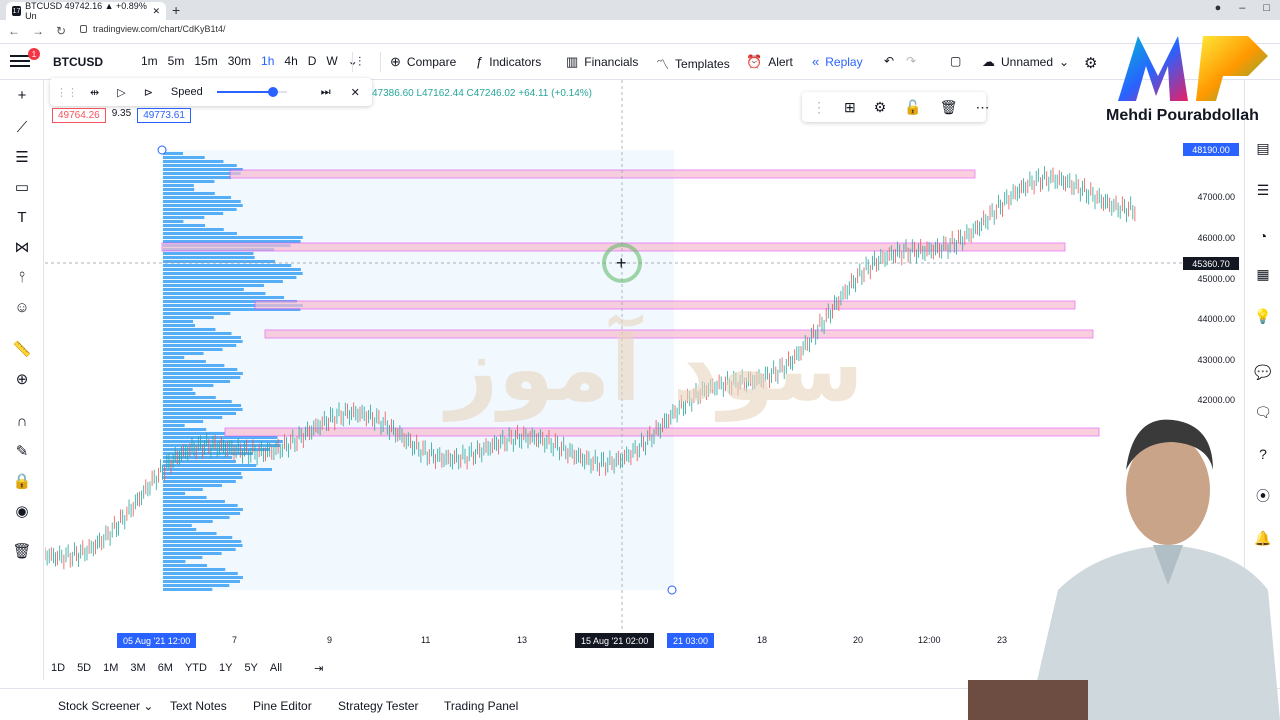  What do you see at coordinates (22, 96) in the screenshot?
I see `crosshair-icon: +` at bounding box center [22, 96].